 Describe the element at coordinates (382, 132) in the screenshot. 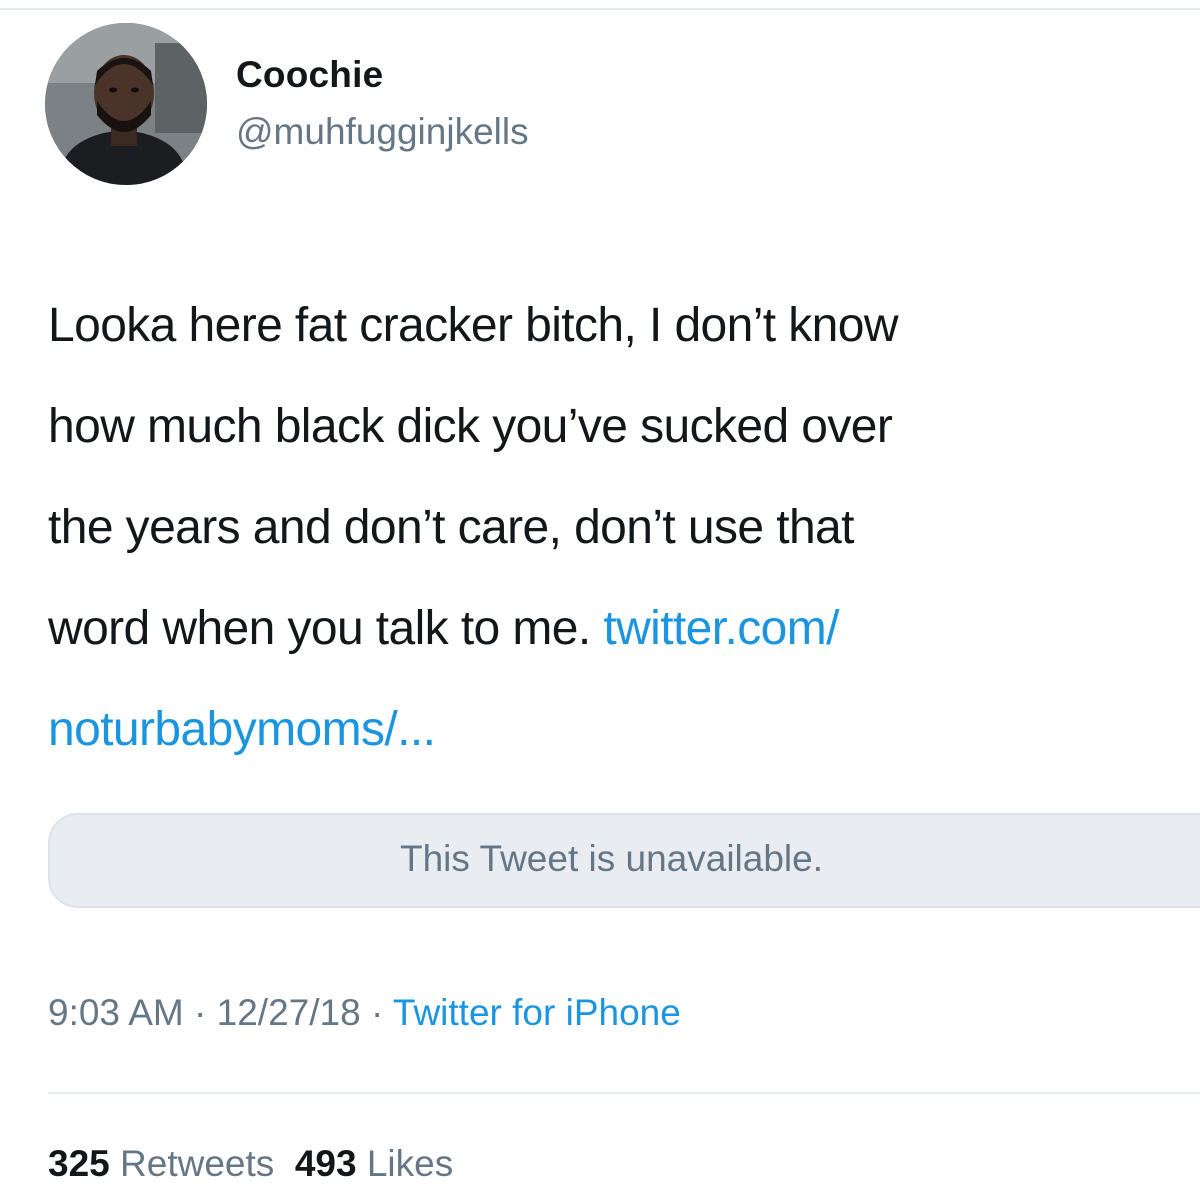

I see `user-handle: @muhfugginjkells` at that location.